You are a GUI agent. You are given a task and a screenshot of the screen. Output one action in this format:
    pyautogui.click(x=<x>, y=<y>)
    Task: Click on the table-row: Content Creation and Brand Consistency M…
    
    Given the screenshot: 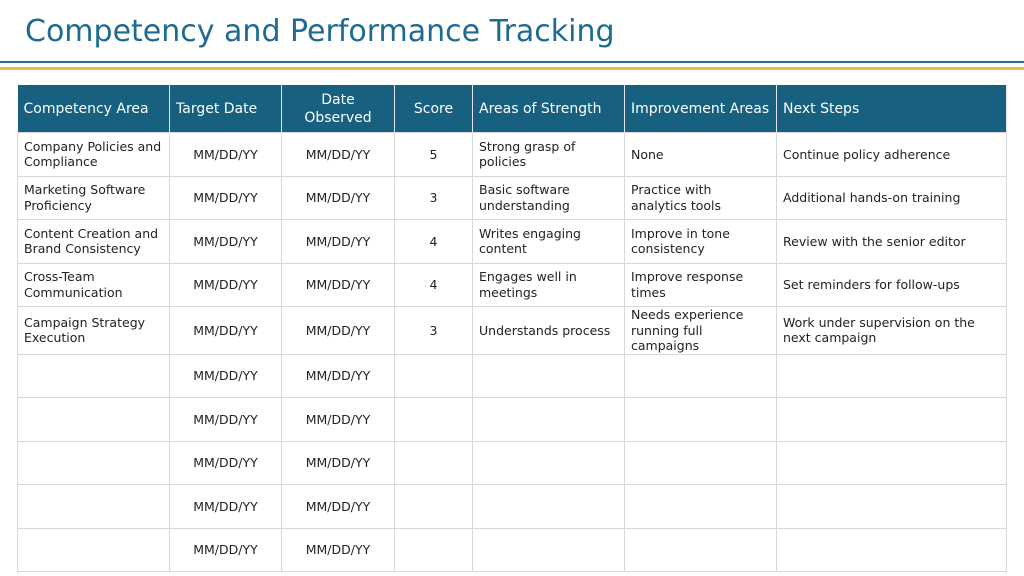 What is the action you would take?
    pyautogui.click(x=512, y=241)
    